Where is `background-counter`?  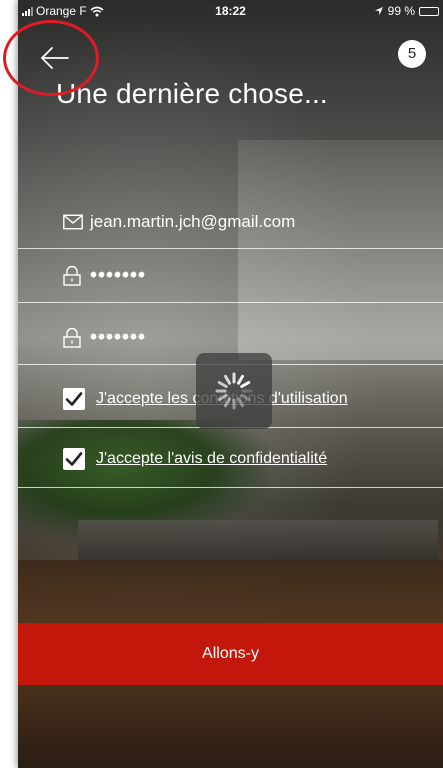
background-counter is located at coordinates (258, 542).